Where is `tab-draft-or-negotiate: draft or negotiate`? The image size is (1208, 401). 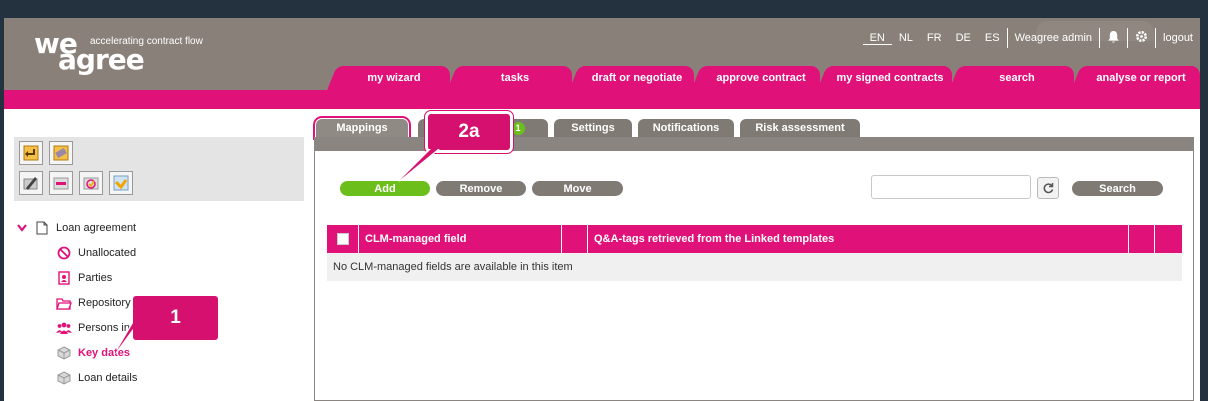 tab-draft-or-negotiate: draft or negotiate is located at coordinates (637, 78).